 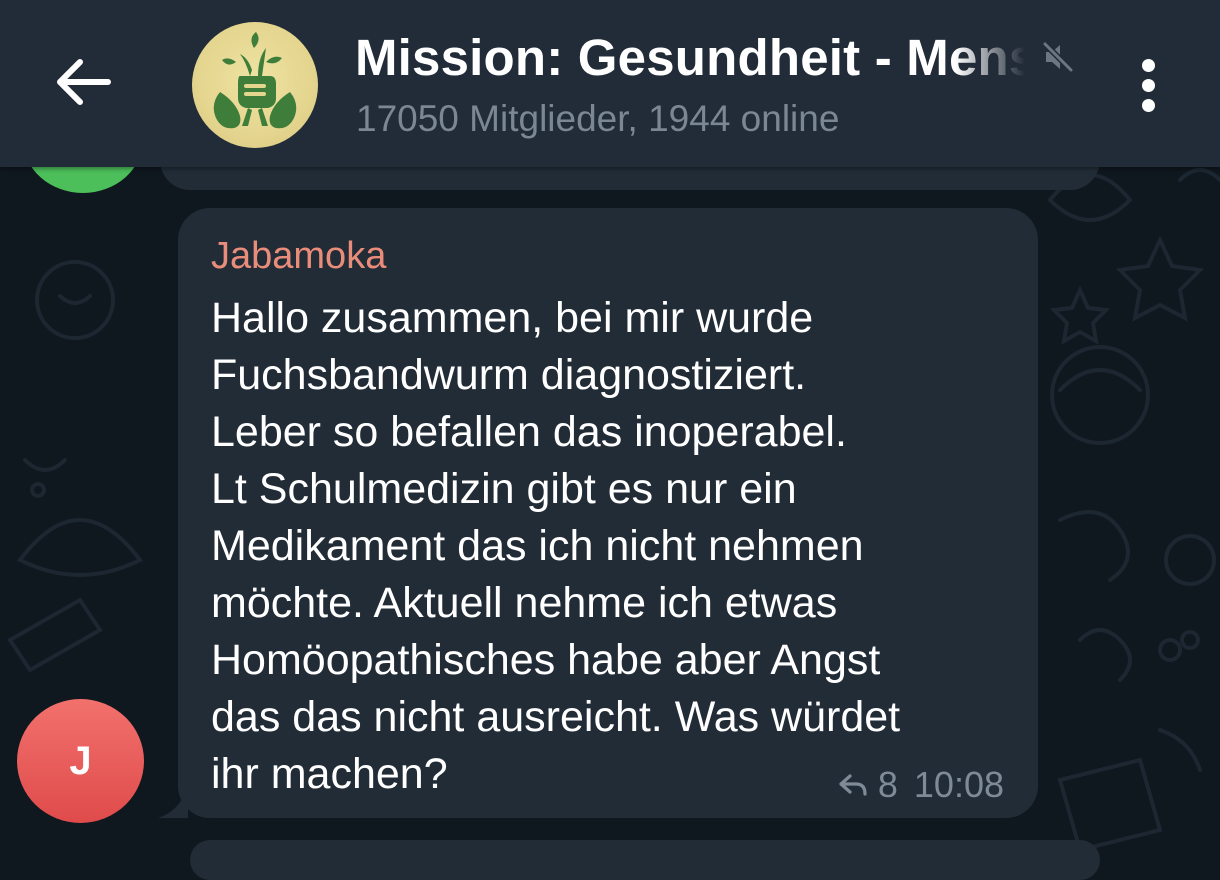 What do you see at coordinates (958, 784) in the screenshot?
I see `message-time: 10:08` at bounding box center [958, 784].